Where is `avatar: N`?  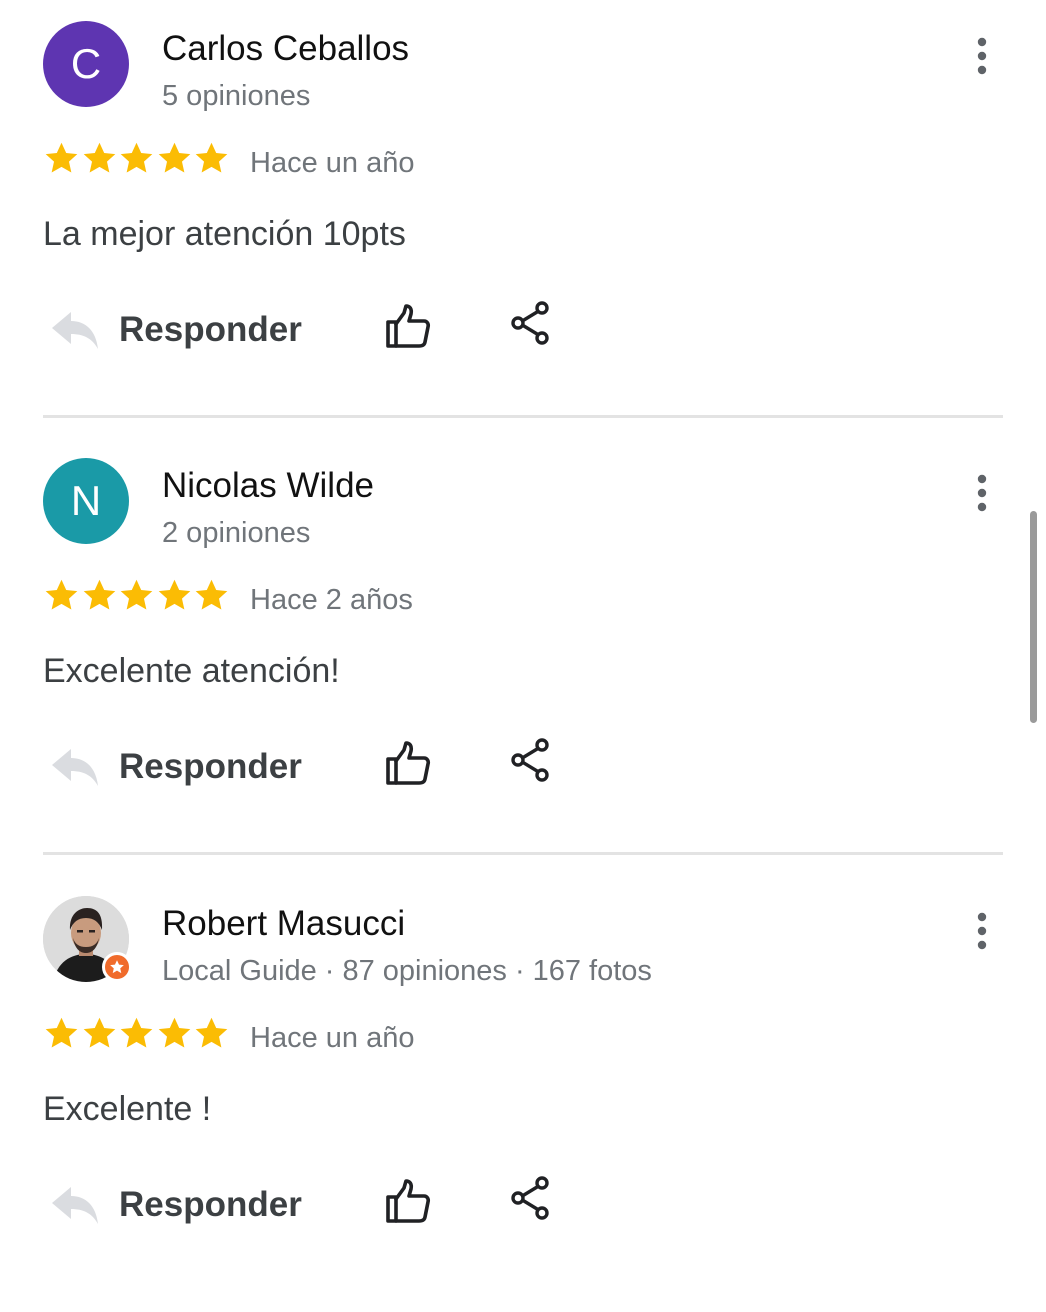 avatar: N is located at coordinates (86, 501).